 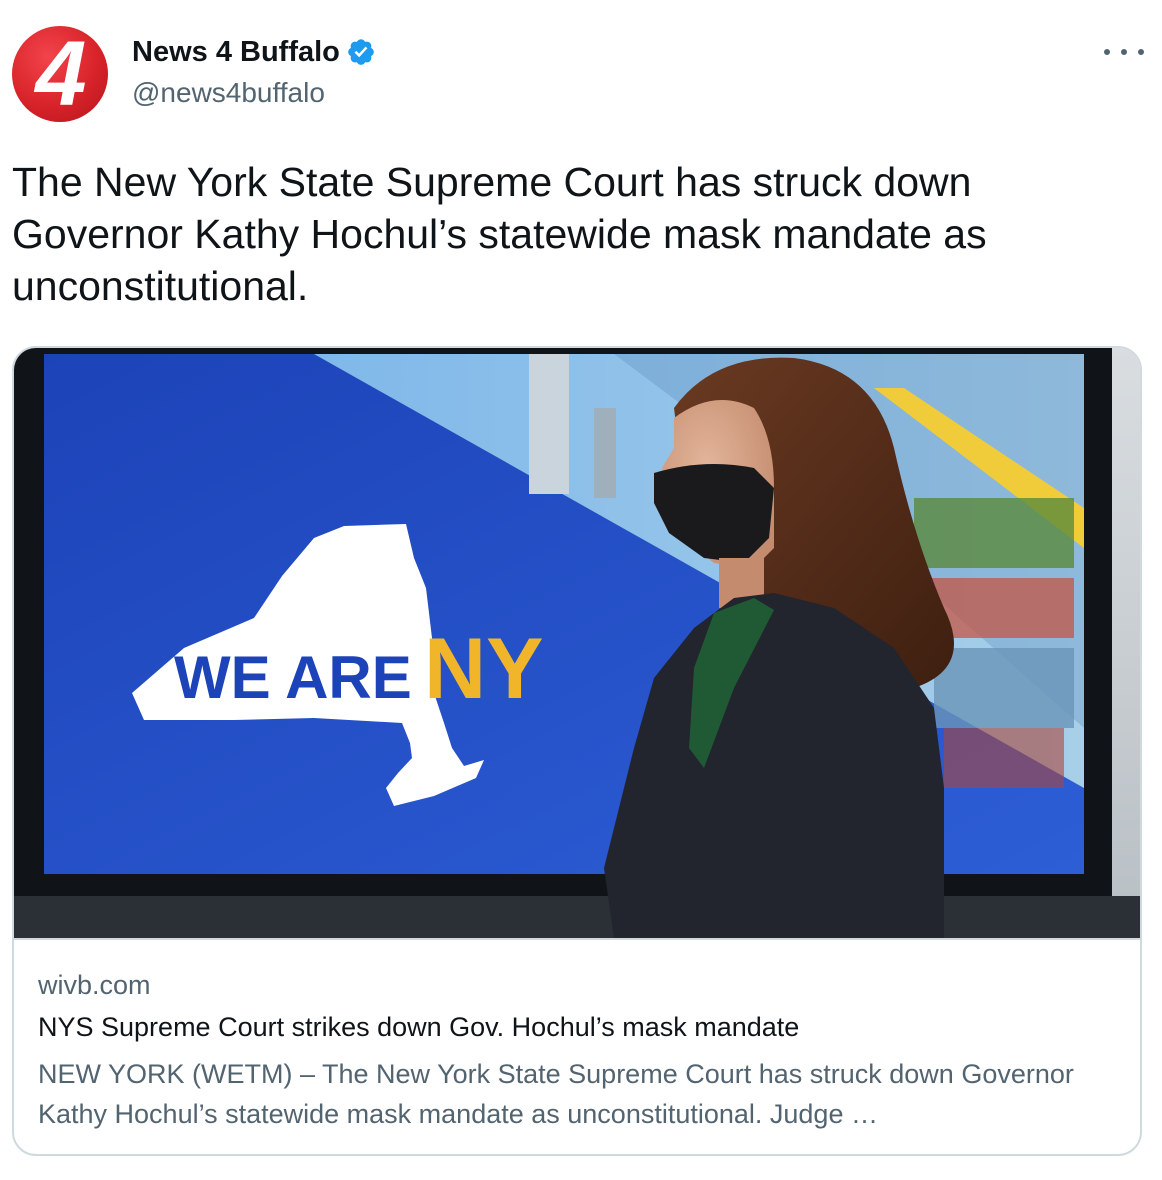 What do you see at coordinates (228, 93) in the screenshot?
I see `author-handle: @news4buffalo` at bounding box center [228, 93].